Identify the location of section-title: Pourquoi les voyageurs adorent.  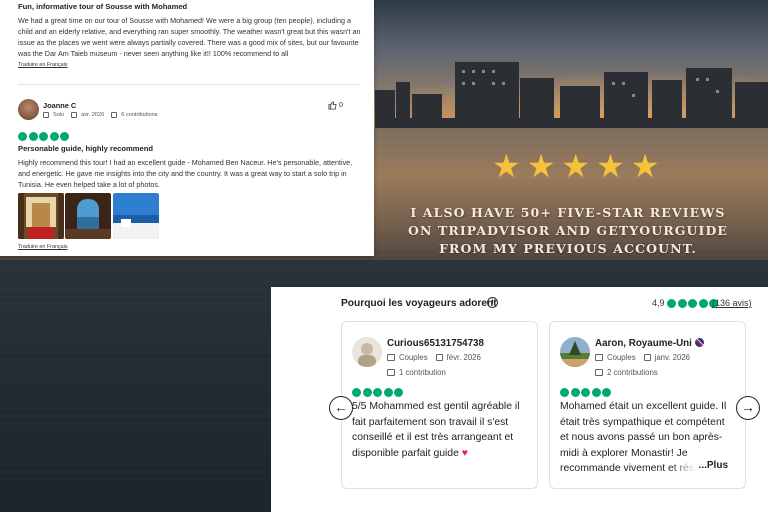
(419, 303).